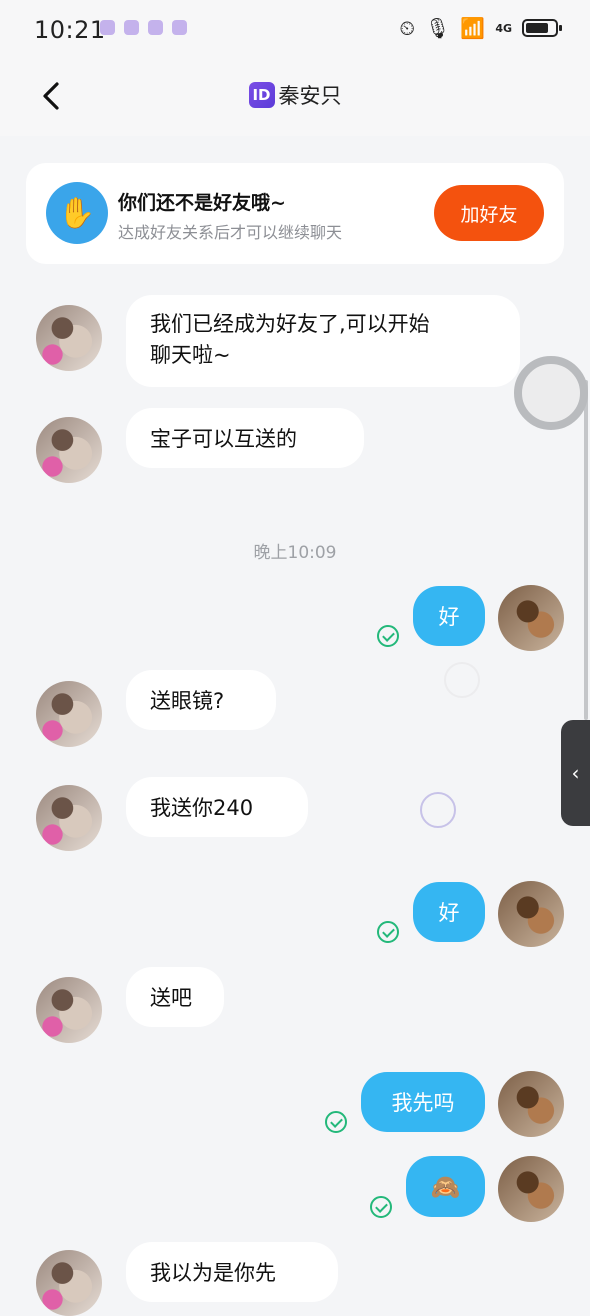 The image size is (590, 1316). Describe the element at coordinates (323, 341) in the screenshot. I see `message-bubble-incoming: 我们已经成为好友了,可以开始 聊天啦~` at that location.